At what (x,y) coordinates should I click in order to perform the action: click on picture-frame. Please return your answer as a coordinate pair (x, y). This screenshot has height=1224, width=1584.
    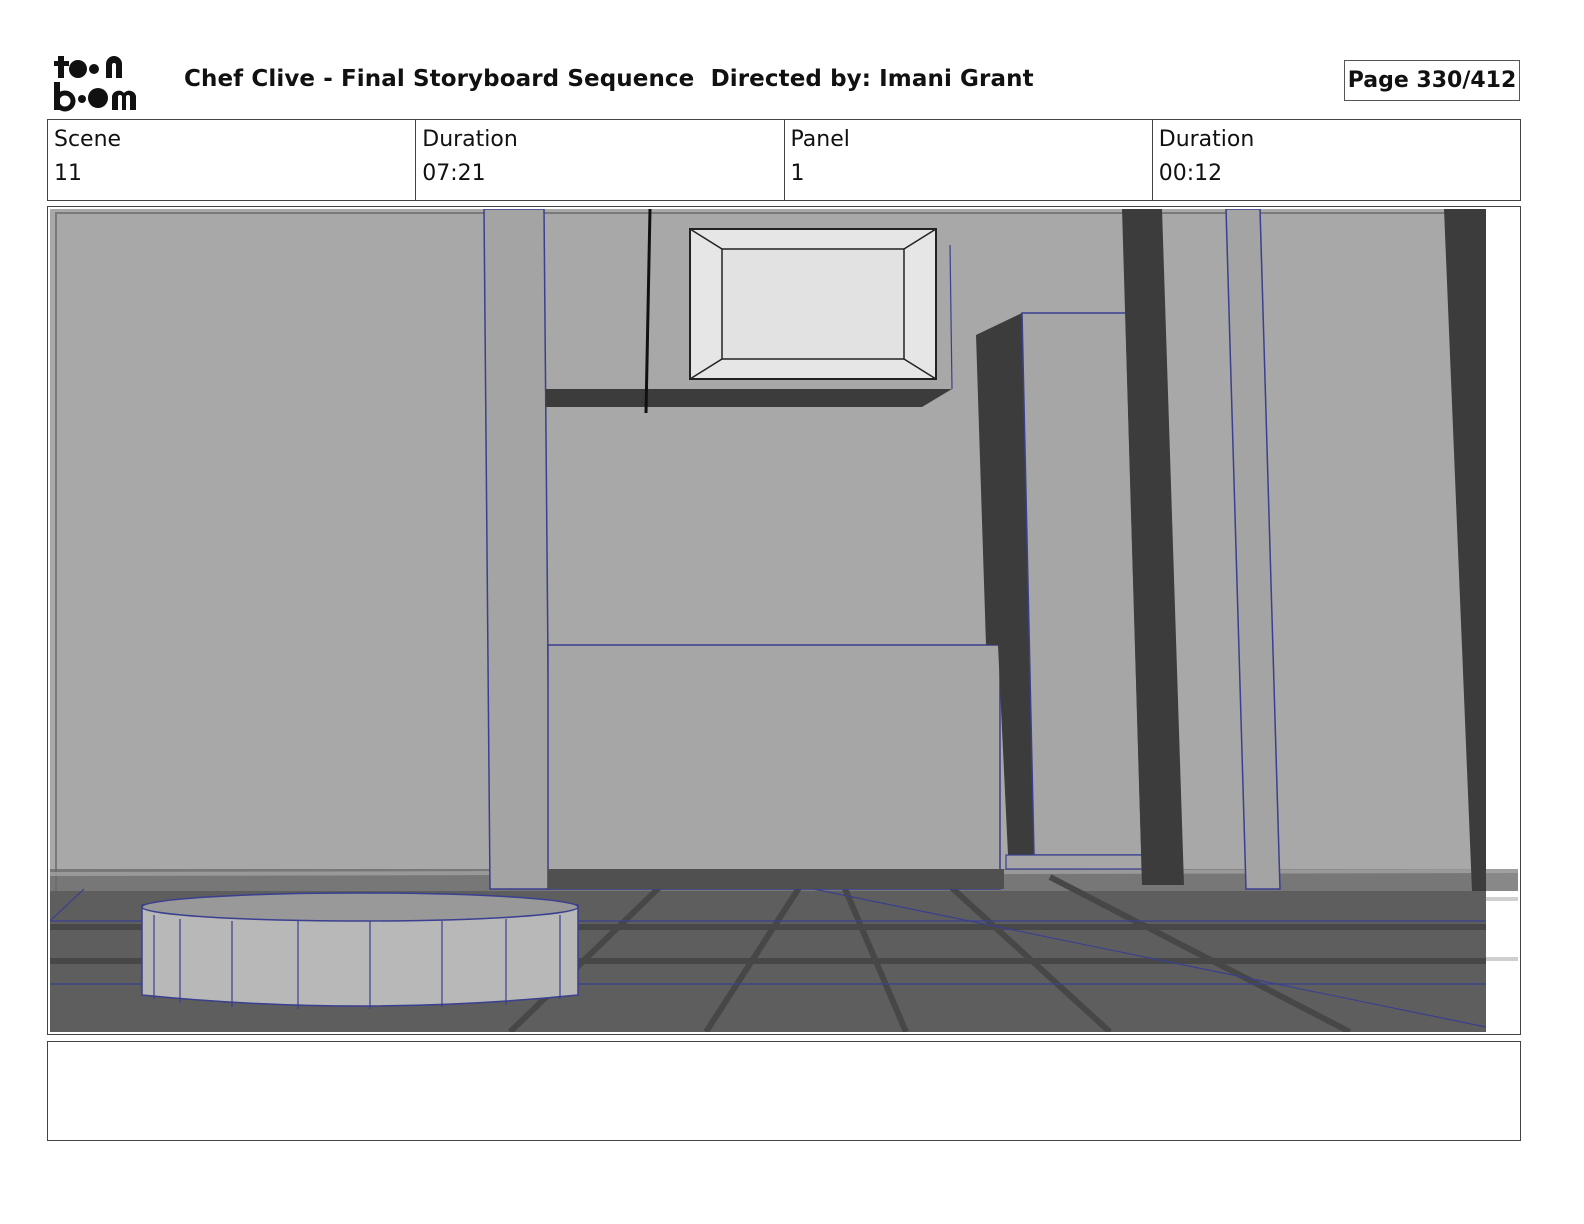
    Looking at the image, I should click on (821, 309).